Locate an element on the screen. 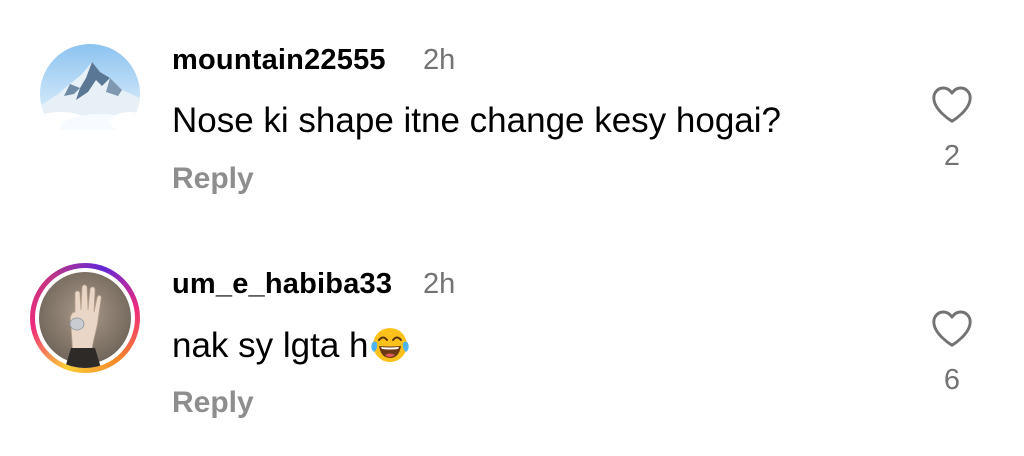 This screenshot has width=1024, height=456. comment-text: nak sy lgta h is located at coordinates (291, 345).